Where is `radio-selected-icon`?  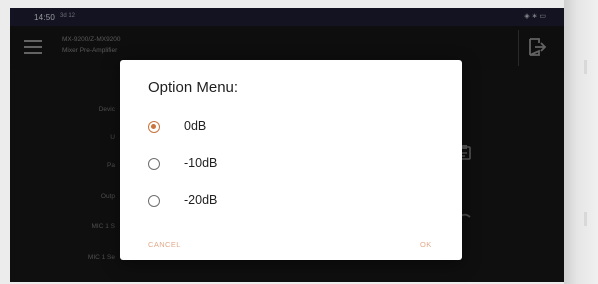
radio-selected-icon is located at coordinates (154, 127).